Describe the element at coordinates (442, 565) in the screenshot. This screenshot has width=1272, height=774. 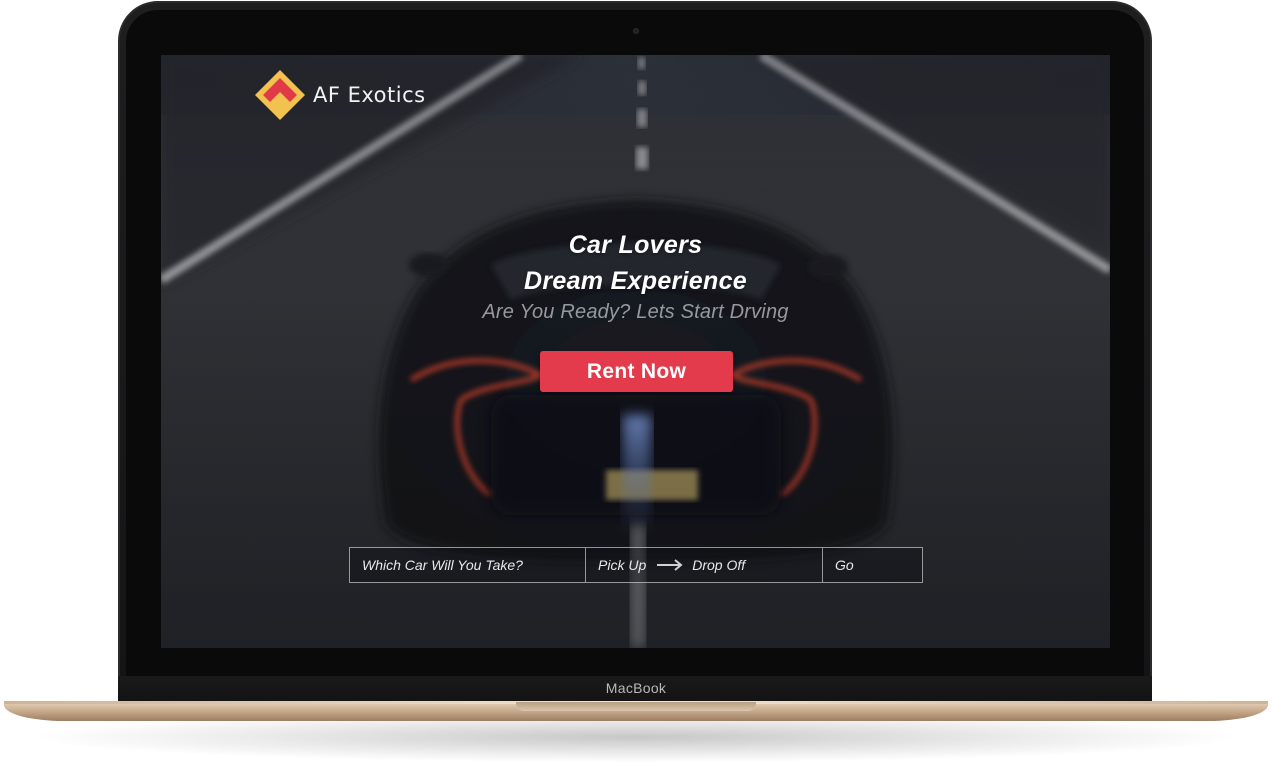
I see `car-select-placeholder: Which Car Will You Take?` at that location.